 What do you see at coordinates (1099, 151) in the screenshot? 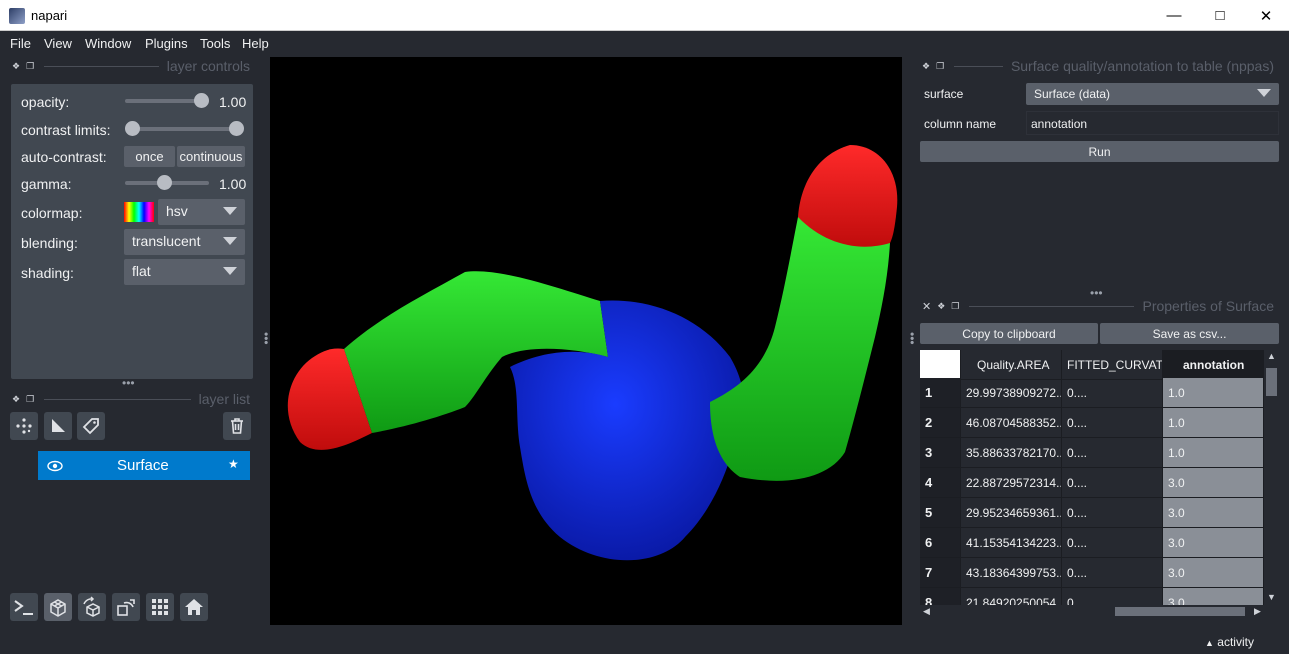
I see `run-button: Run` at bounding box center [1099, 151].